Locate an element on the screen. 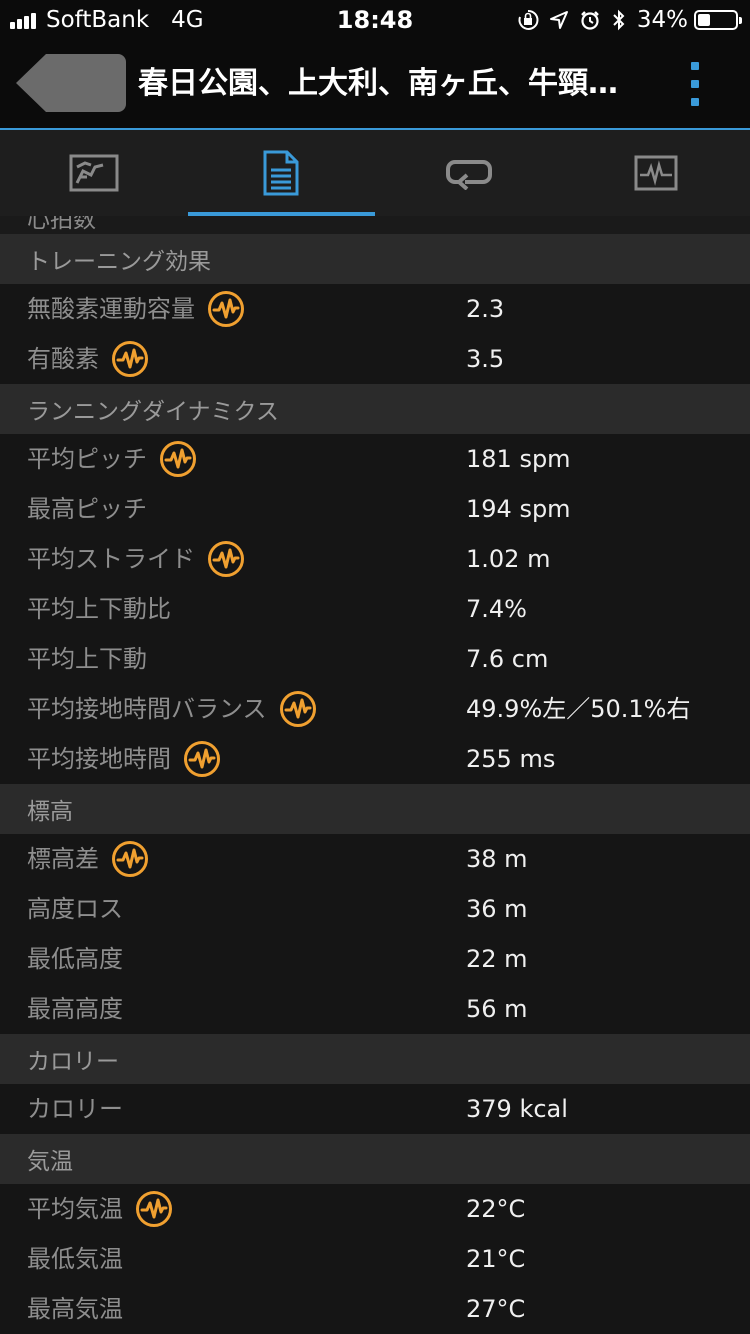 Image resolution: width=750 pixels, height=1334 pixels. section-header: ランニングダイナミクス is located at coordinates (375, 409).